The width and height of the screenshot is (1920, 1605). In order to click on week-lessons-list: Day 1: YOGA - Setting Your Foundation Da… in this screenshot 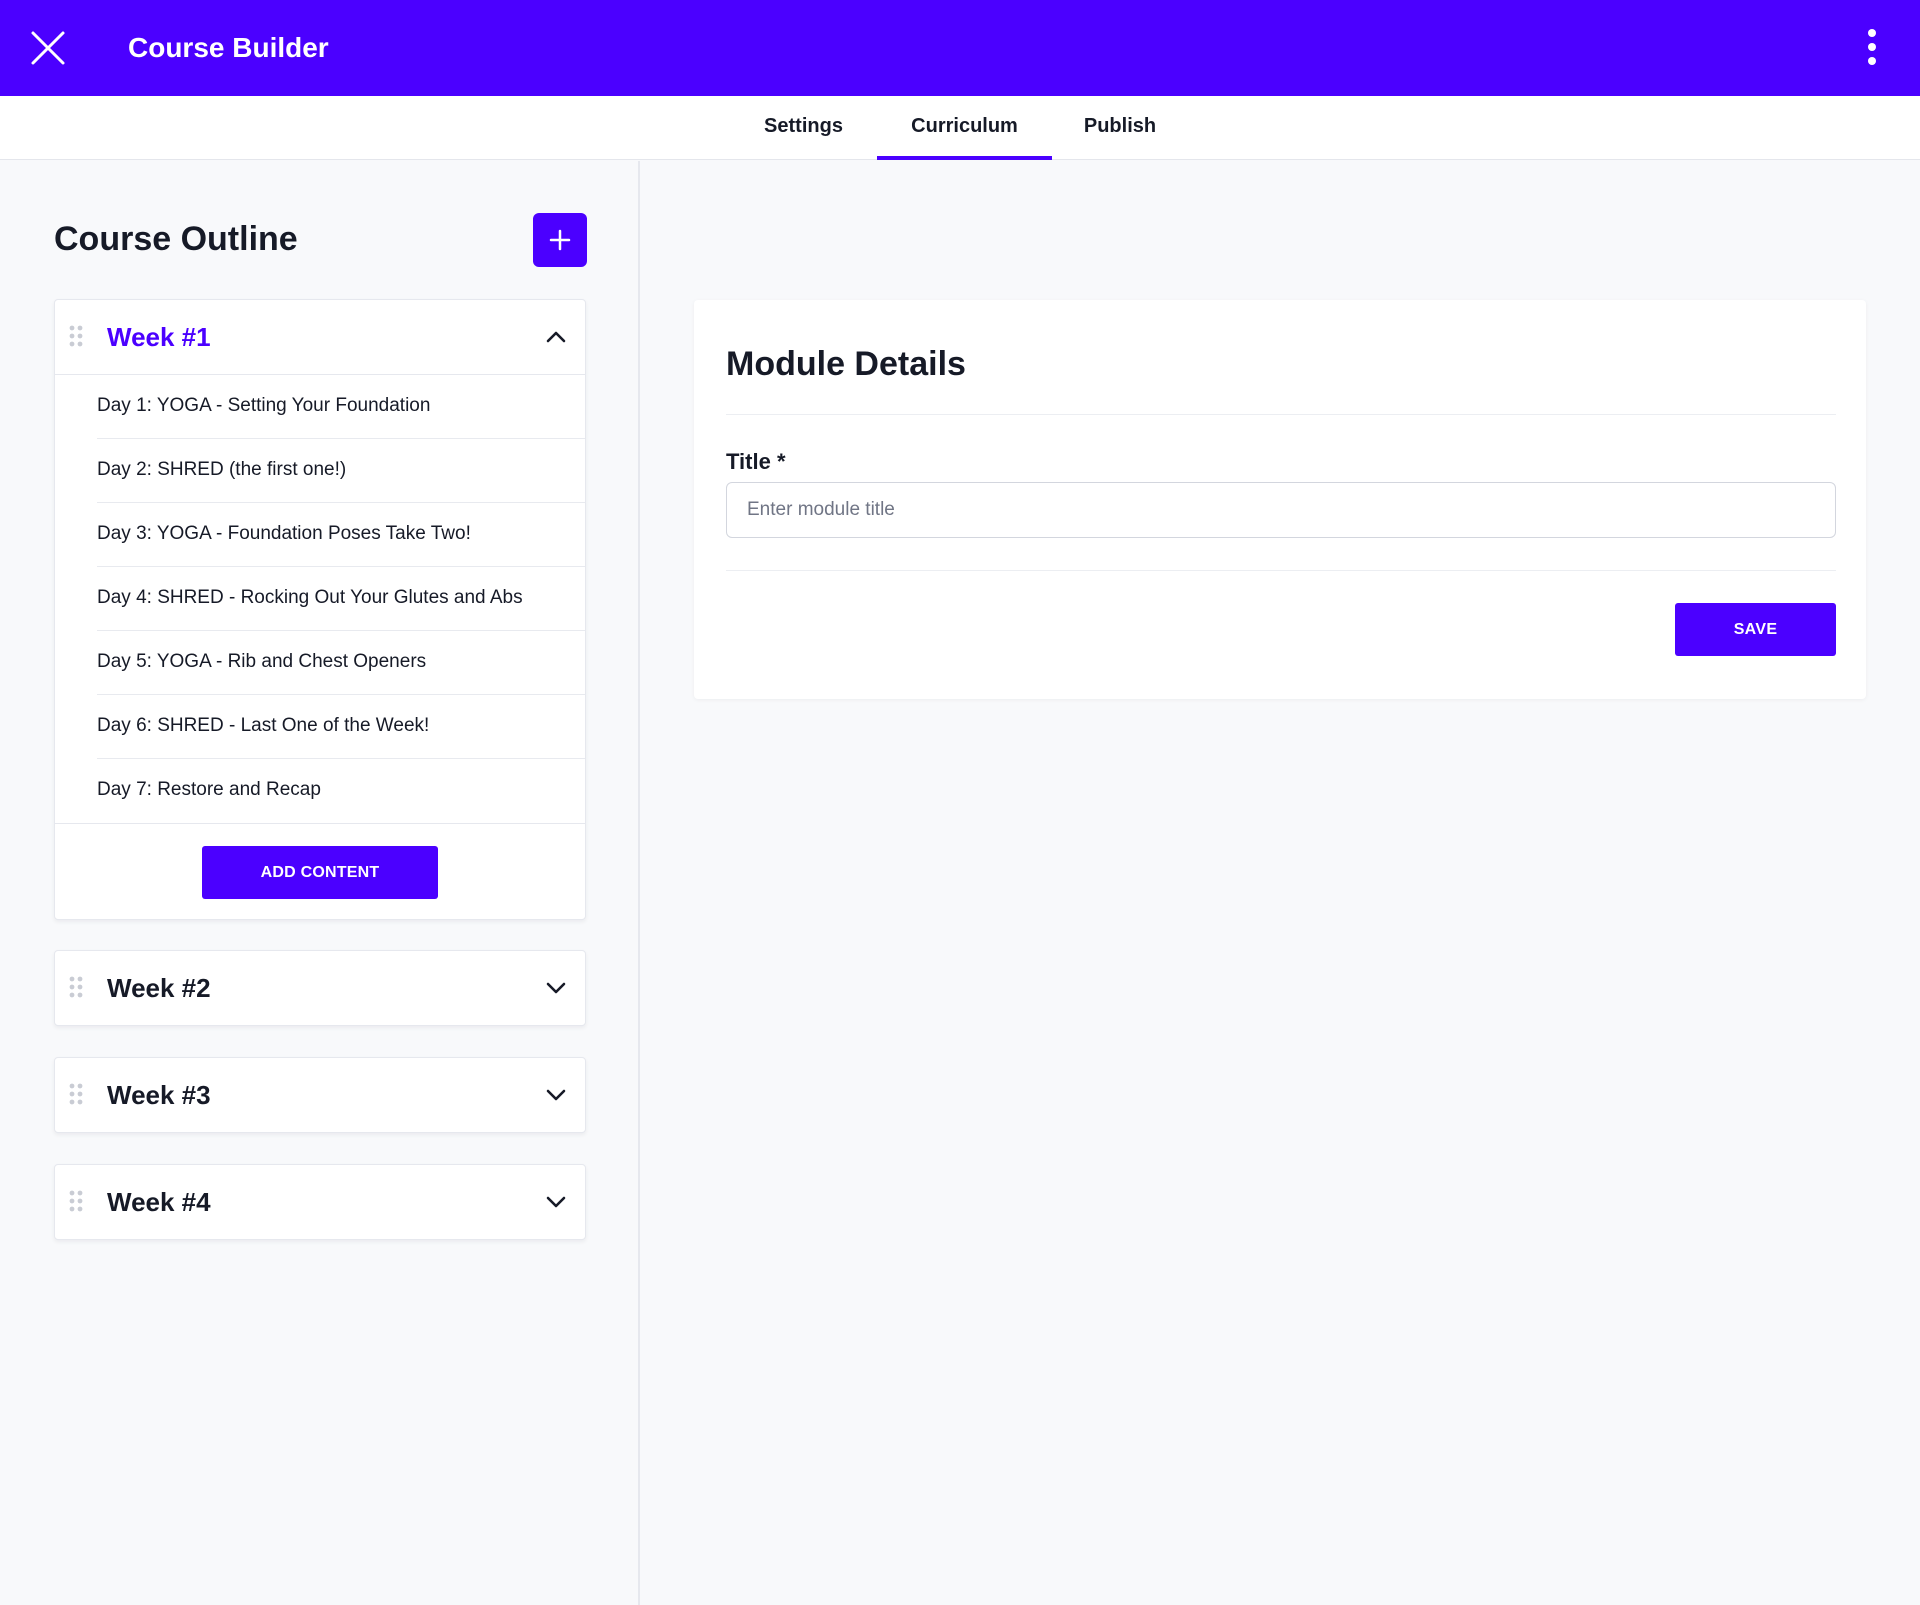, I will do `click(320, 598)`.